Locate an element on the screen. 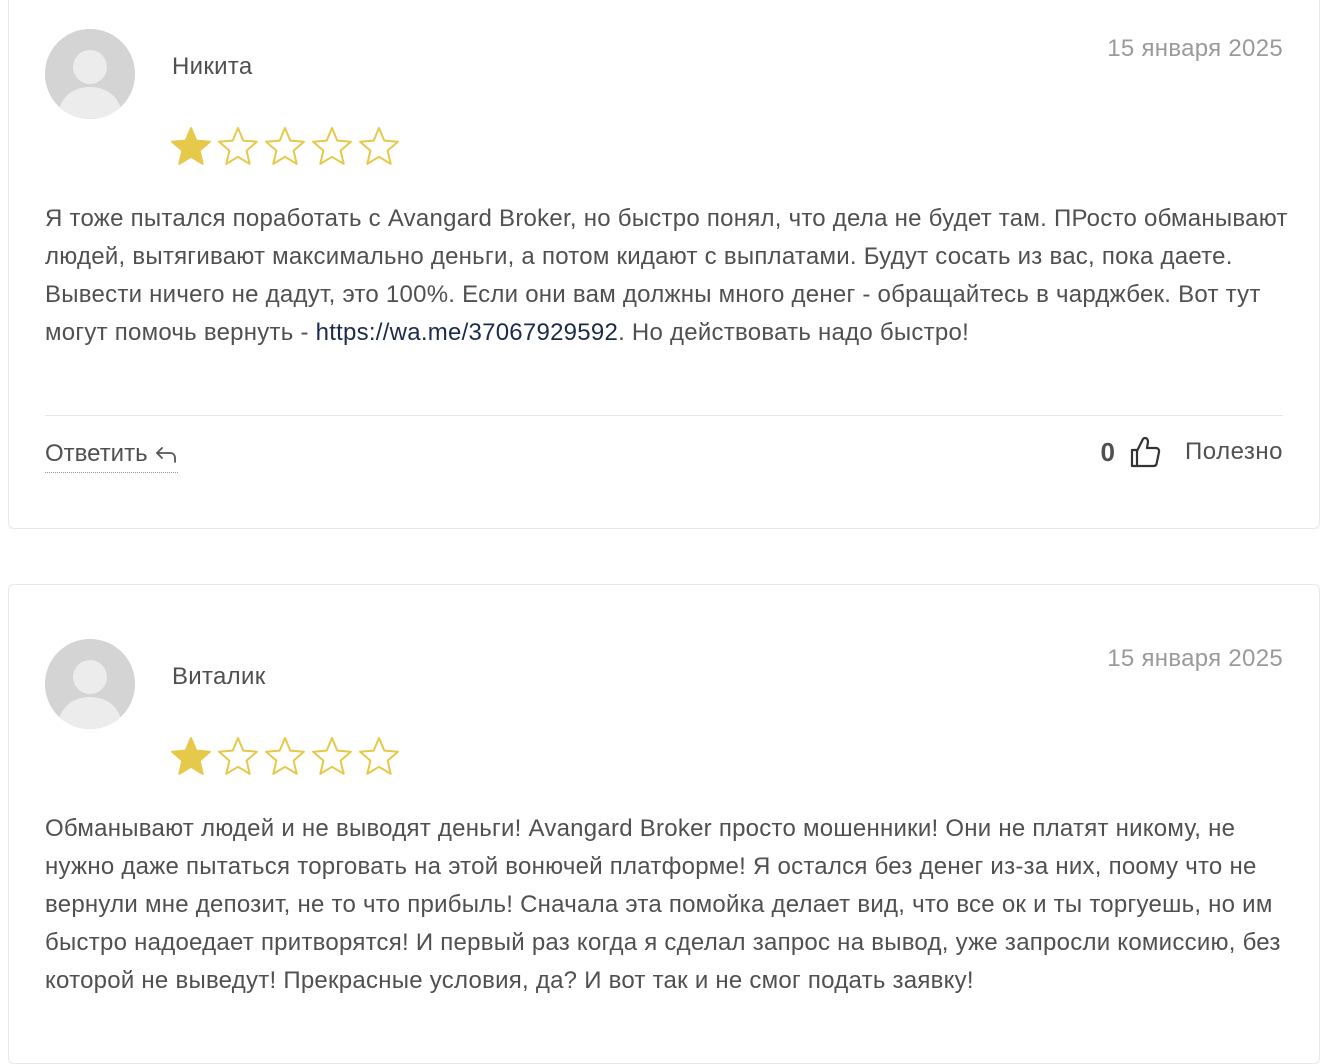  divider is located at coordinates (664, 415).